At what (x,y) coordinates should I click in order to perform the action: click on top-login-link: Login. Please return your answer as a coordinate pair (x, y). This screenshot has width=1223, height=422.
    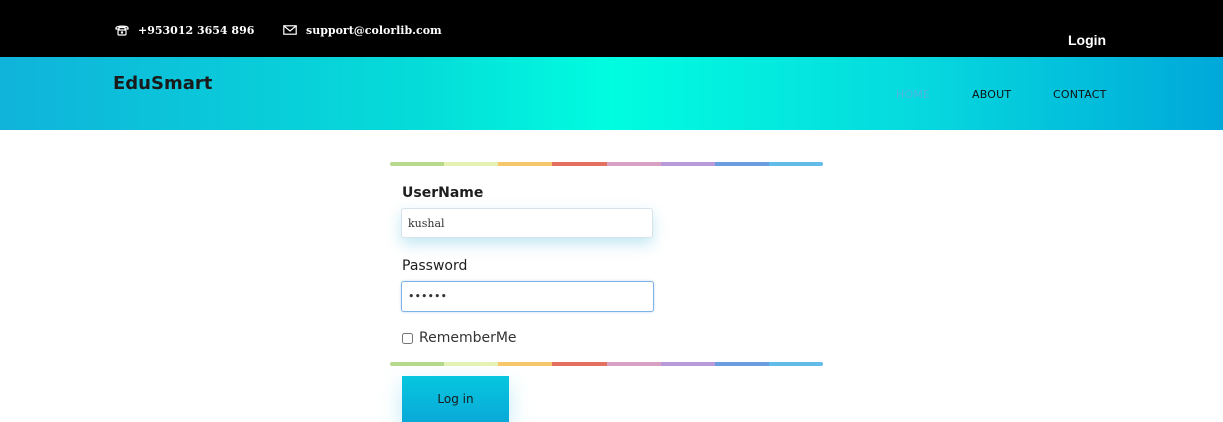
    Looking at the image, I should click on (1087, 40).